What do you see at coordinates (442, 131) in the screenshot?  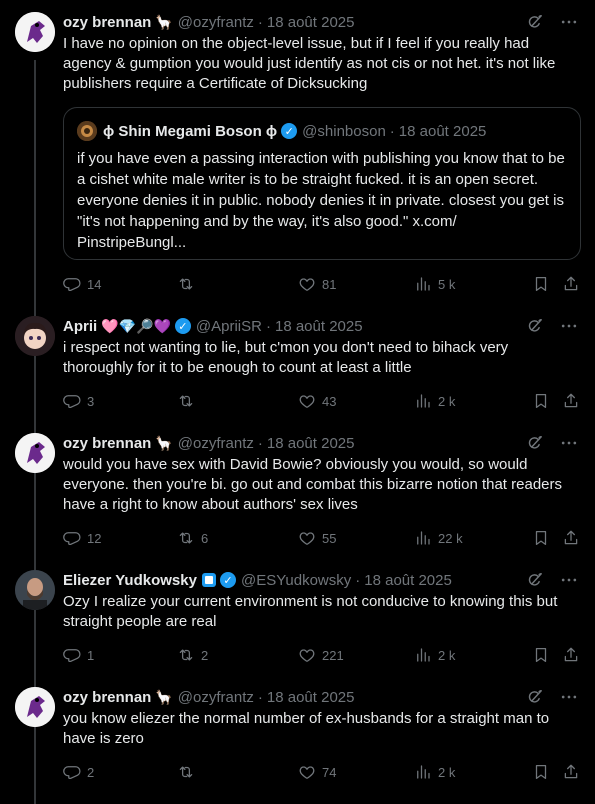 I see `quote-timestamp: 18 août 2025` at bounding box center [442, 131].